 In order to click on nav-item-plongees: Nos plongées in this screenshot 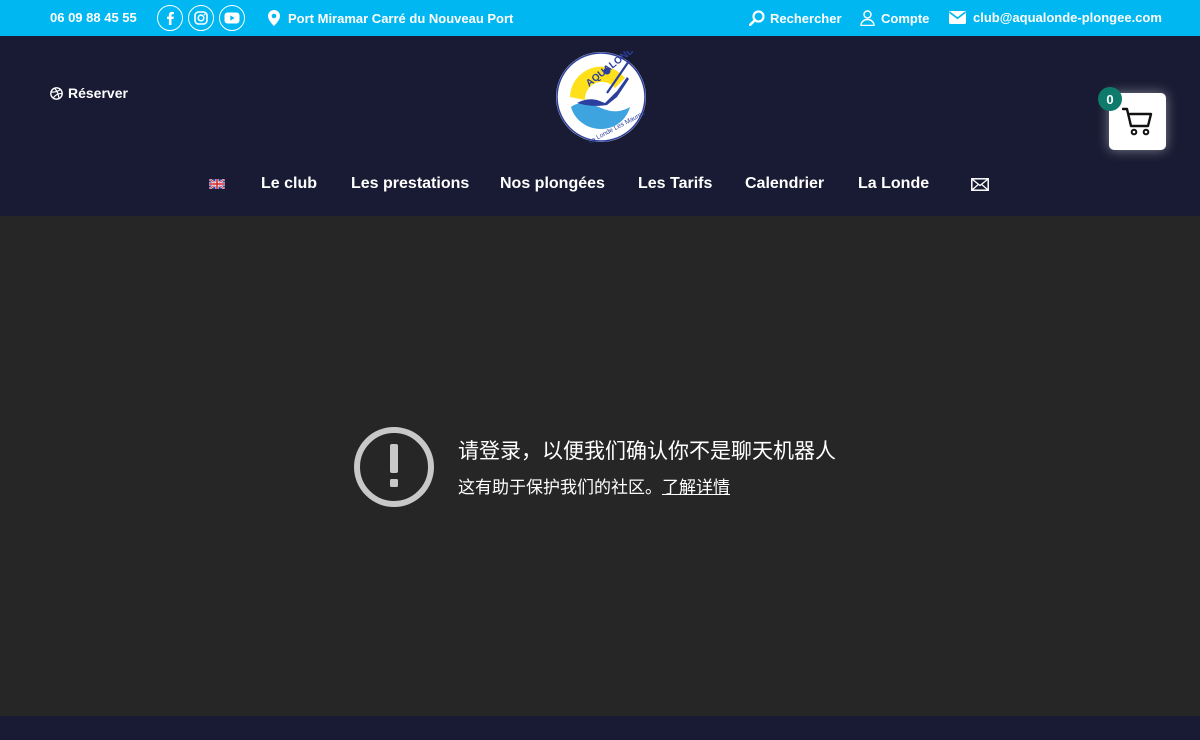, I will do `click(552, 184)`.